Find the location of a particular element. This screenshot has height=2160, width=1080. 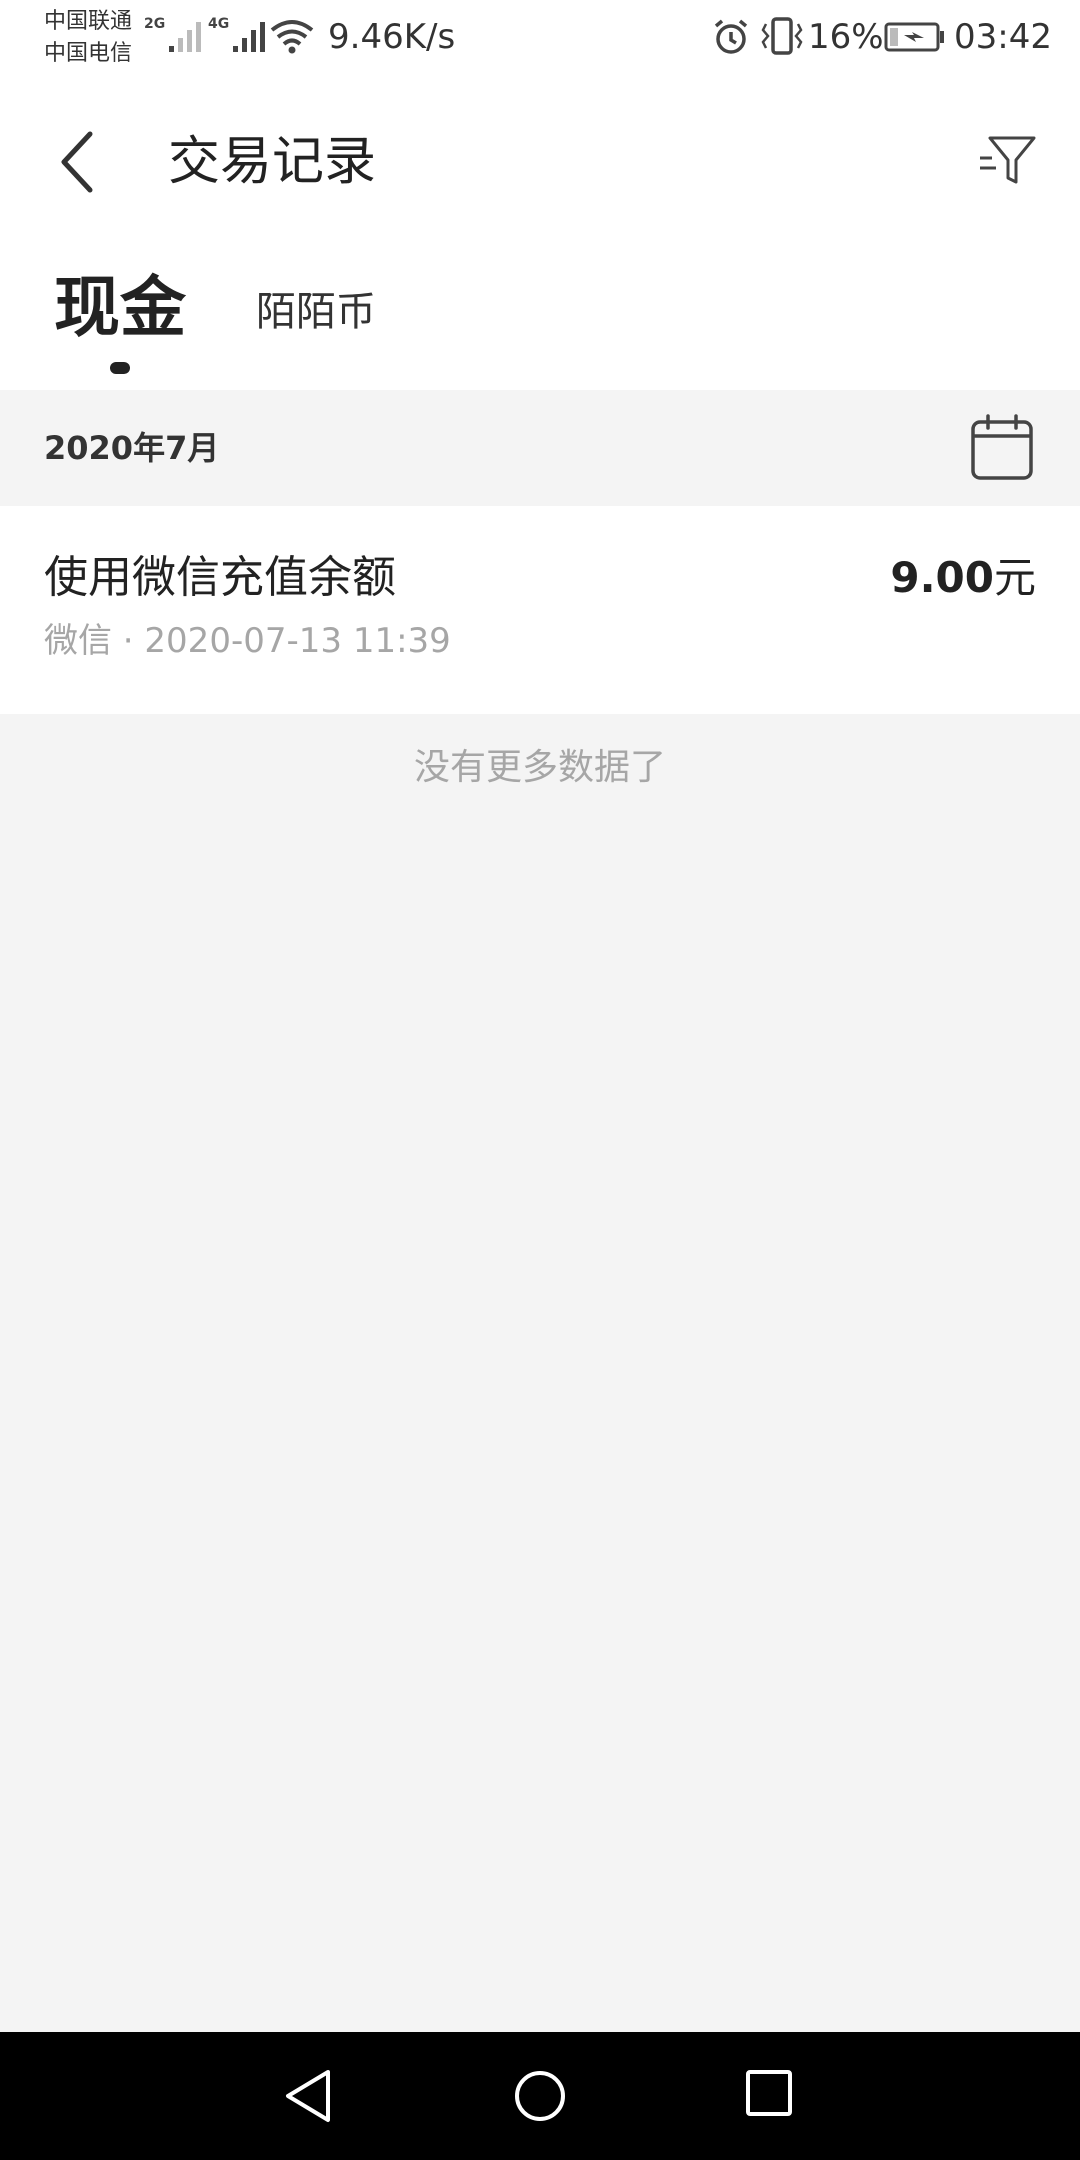

filter-button is located at coordinates (1008, 160).